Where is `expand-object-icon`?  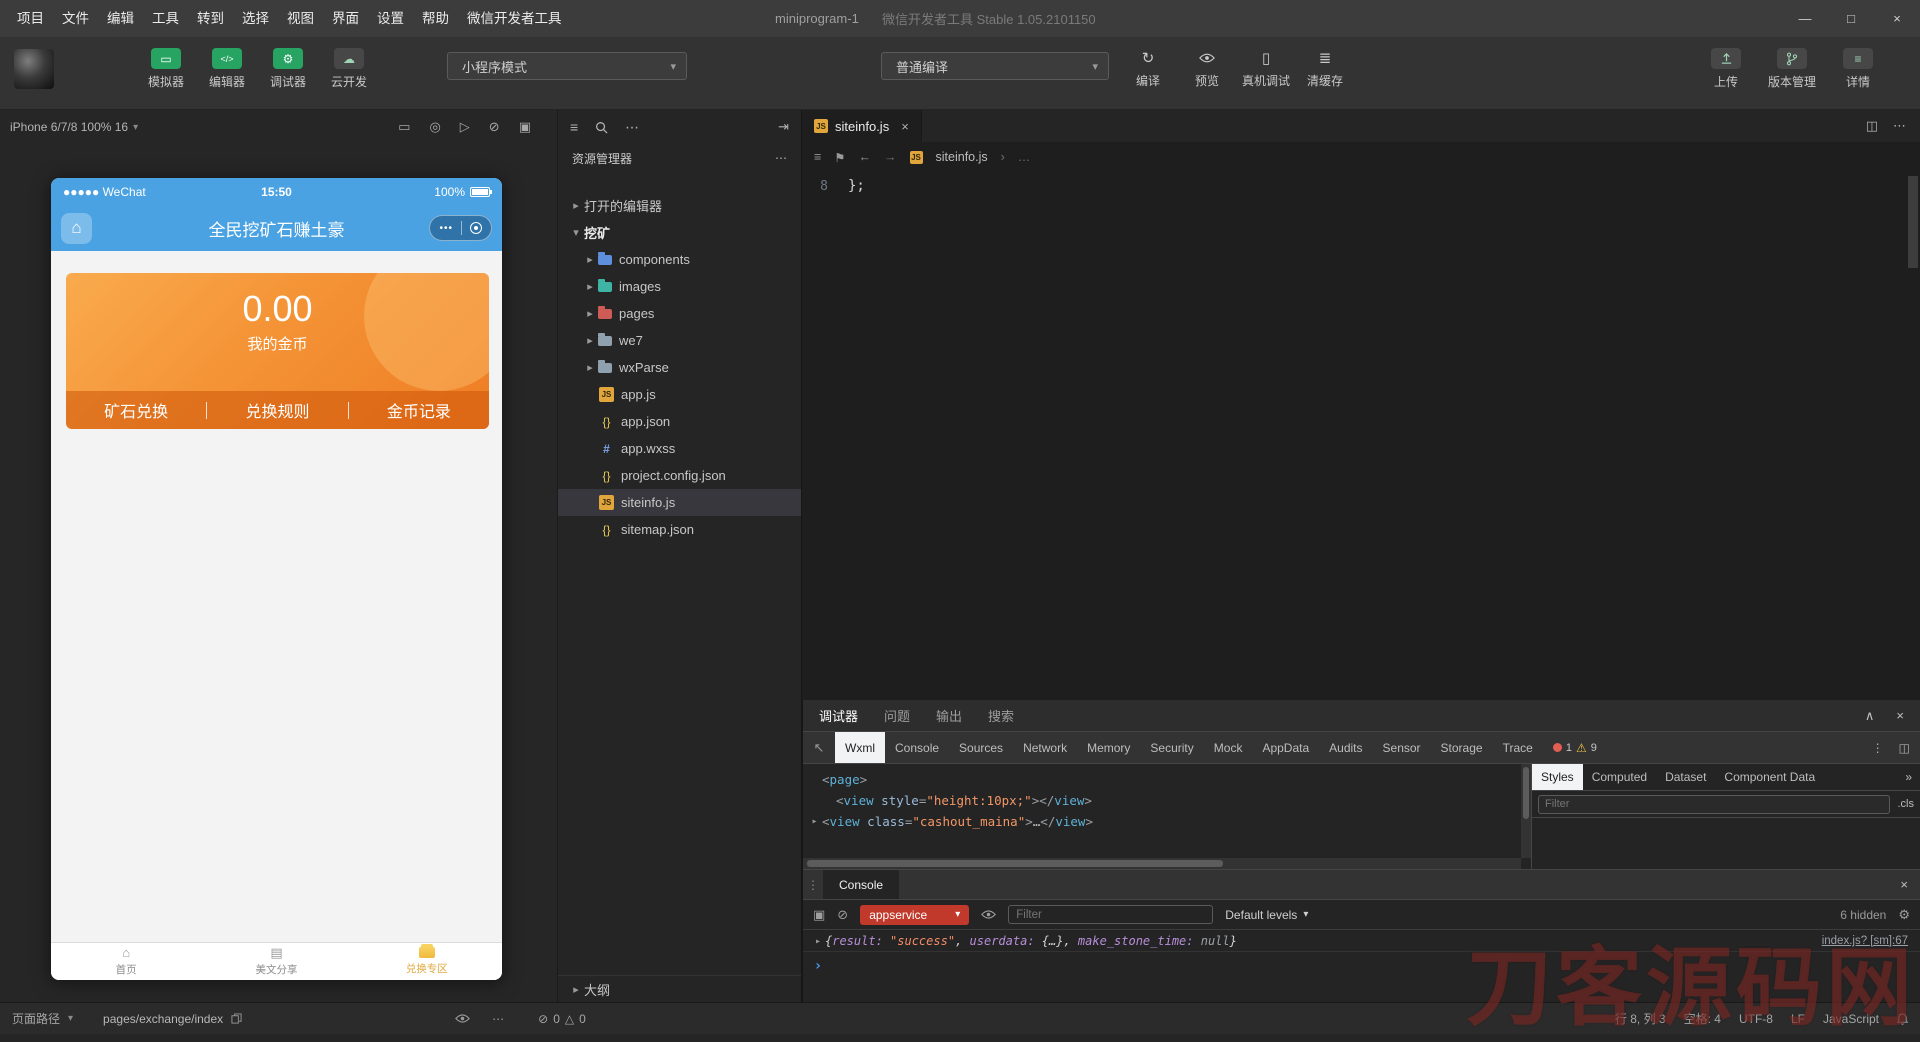
expand-object-icon is located at coordinates (818, 941).